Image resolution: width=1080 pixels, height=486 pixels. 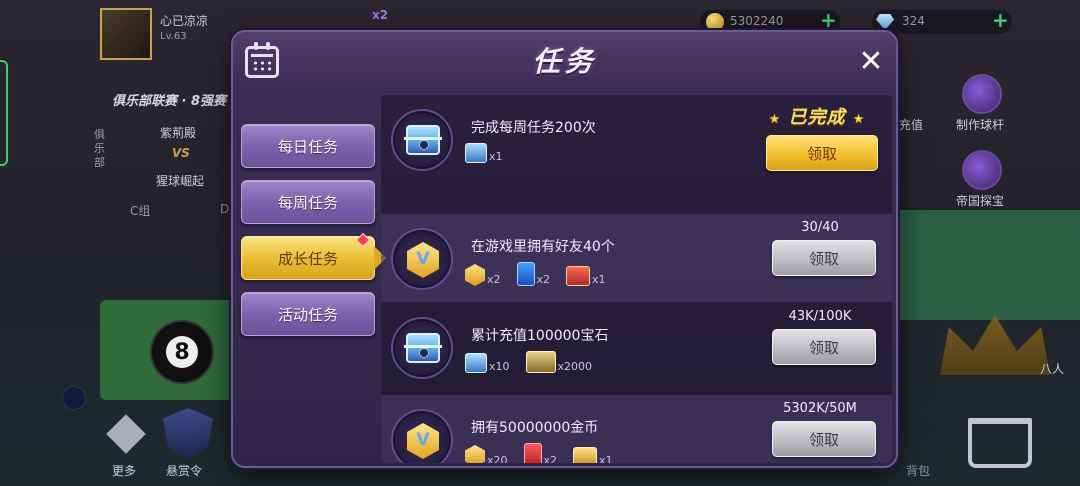 What do you see at coordinates (911, 124) in the screenshot?
I see `side-item-recharge: 充值` at bounding box center [911, 124].